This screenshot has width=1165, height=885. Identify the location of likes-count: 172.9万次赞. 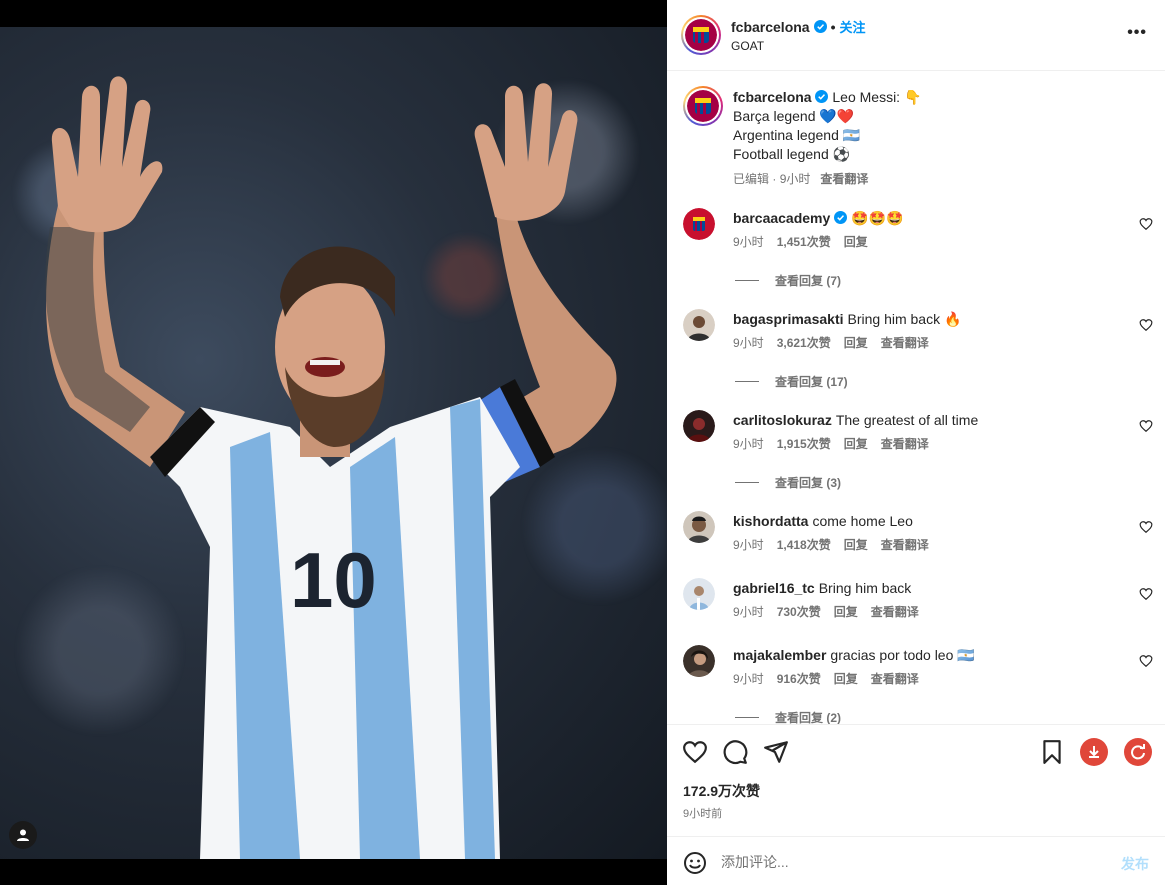
(721, 791).